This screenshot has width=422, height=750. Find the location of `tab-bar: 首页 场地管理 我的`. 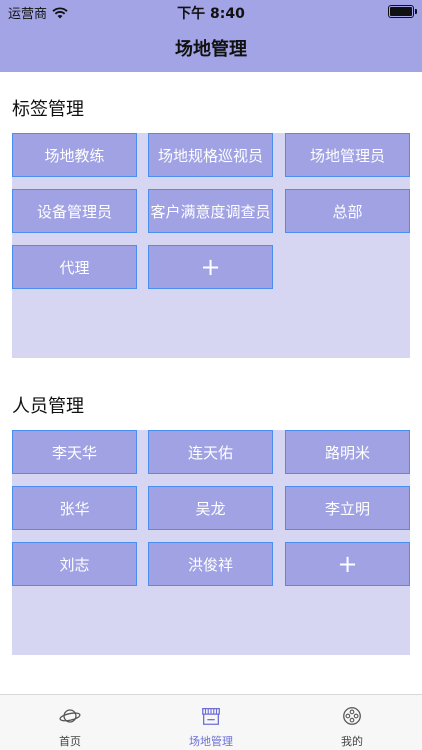

tab-bar: 首页 场地管理 我的 is located at coordinates (211, 722).